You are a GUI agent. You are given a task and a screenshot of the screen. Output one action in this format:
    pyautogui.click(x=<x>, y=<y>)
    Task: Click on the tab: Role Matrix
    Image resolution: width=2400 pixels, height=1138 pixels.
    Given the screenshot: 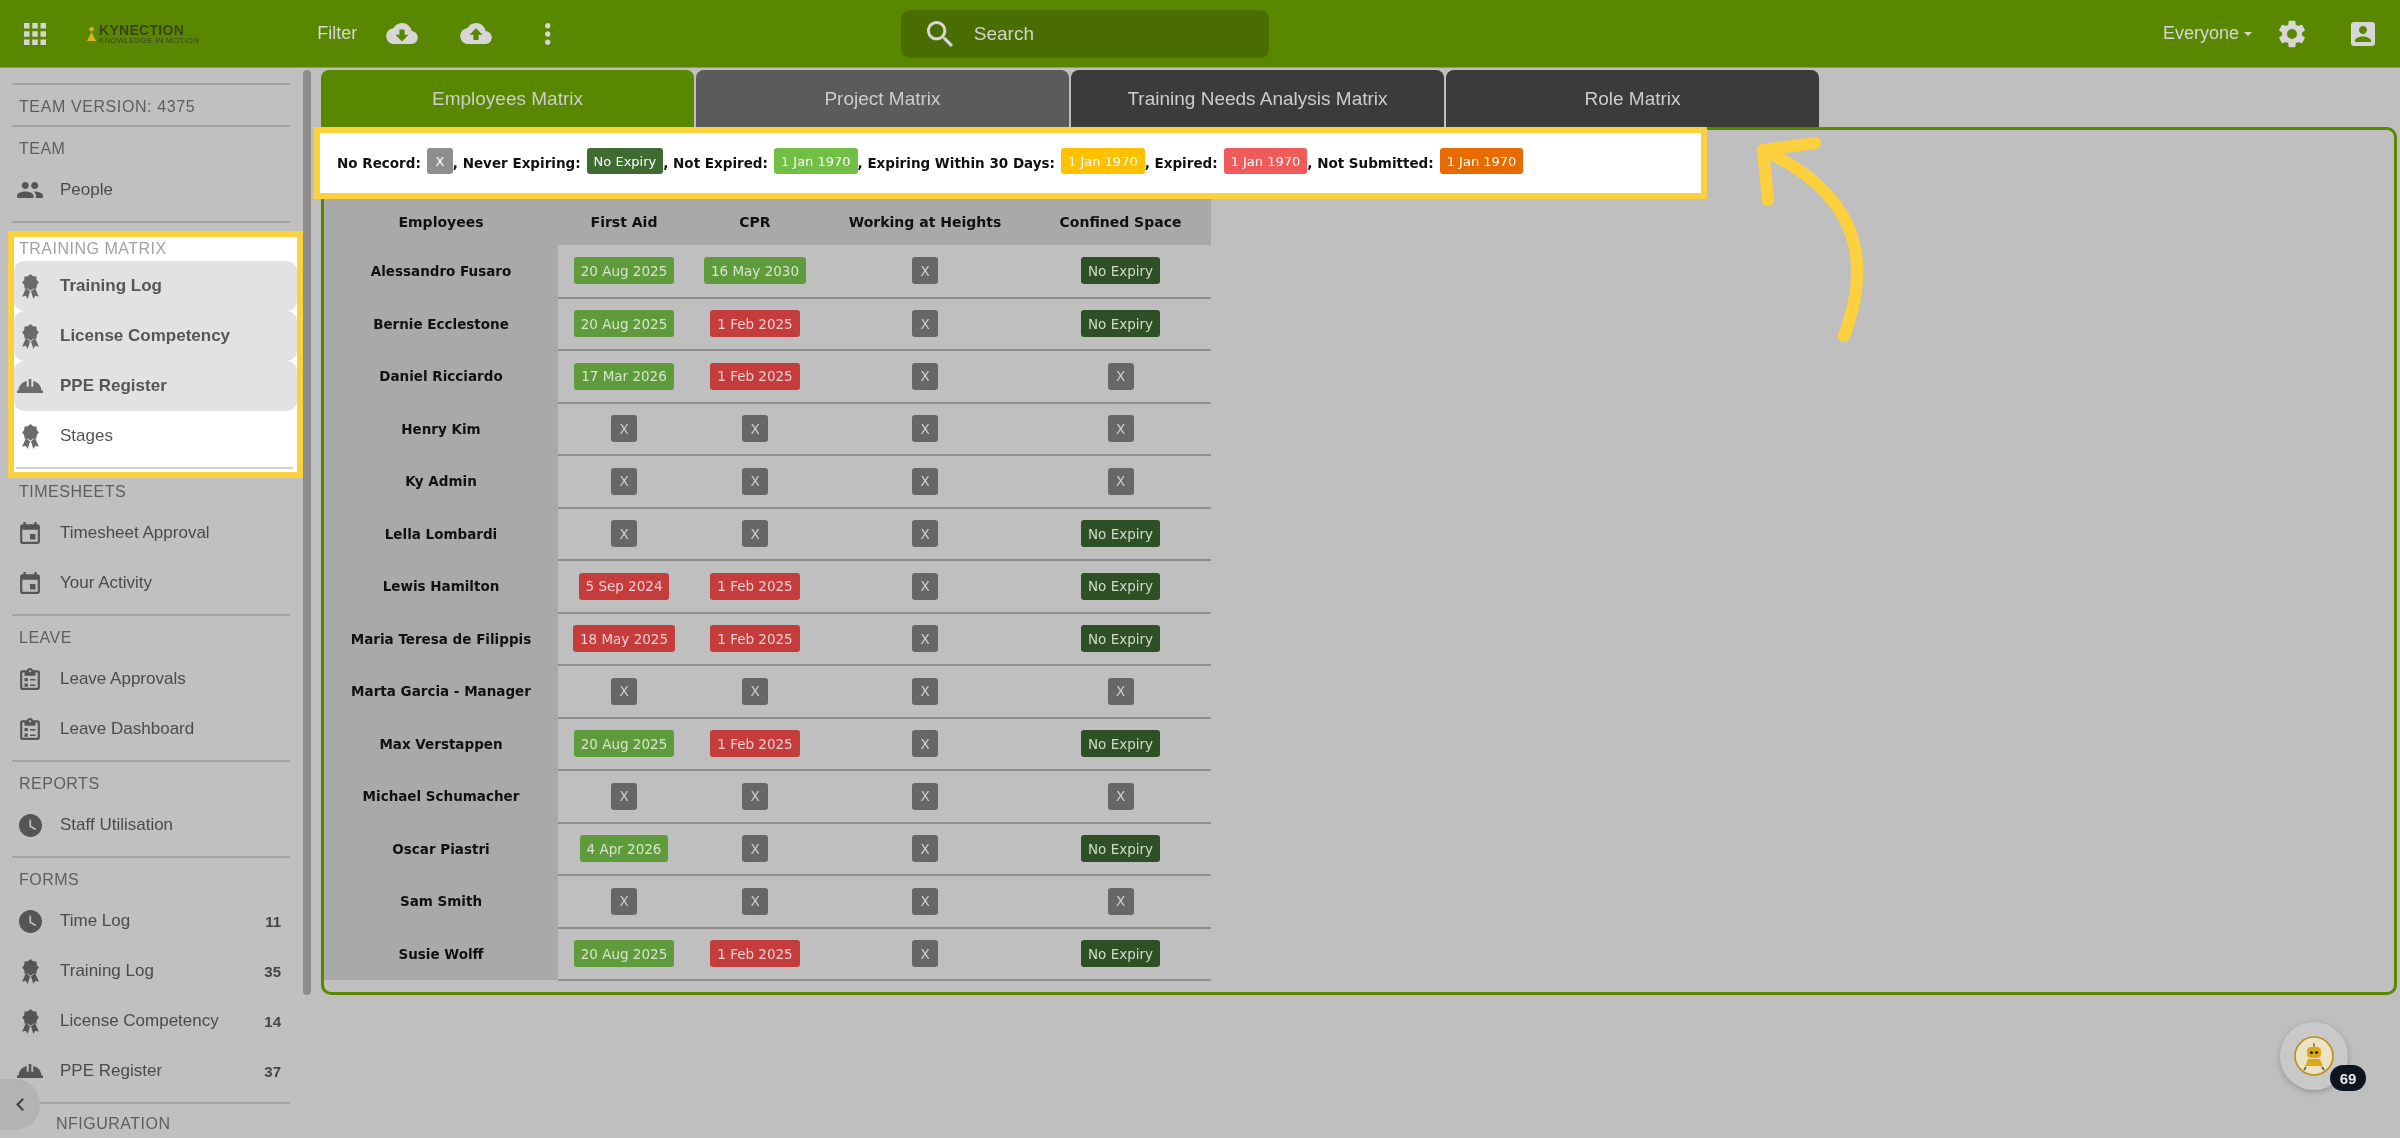 What is the action you would take?
    pyautogui.click(x=1632, y=98)
    